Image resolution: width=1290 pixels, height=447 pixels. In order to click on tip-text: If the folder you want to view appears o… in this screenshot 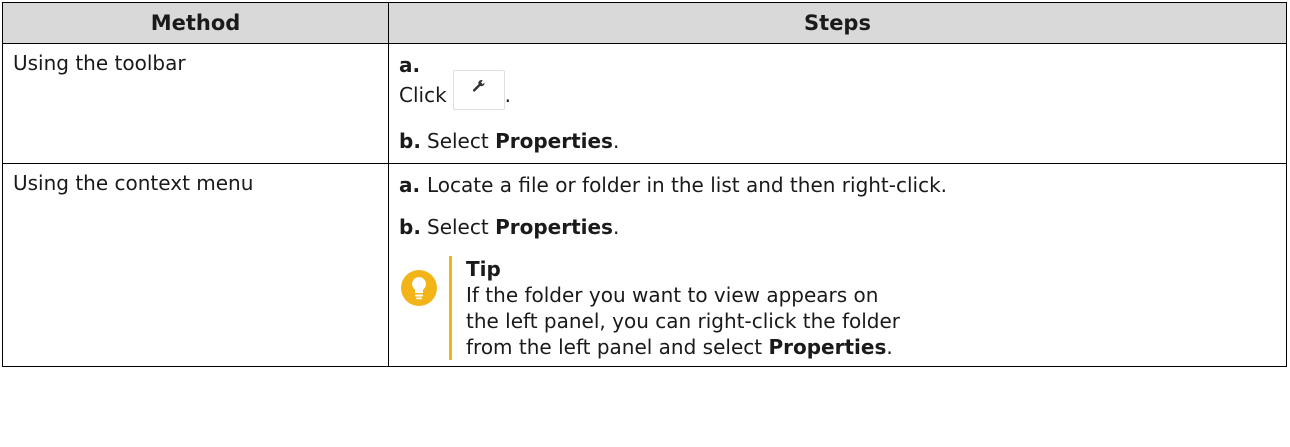, I will do `click(691, 321)`.